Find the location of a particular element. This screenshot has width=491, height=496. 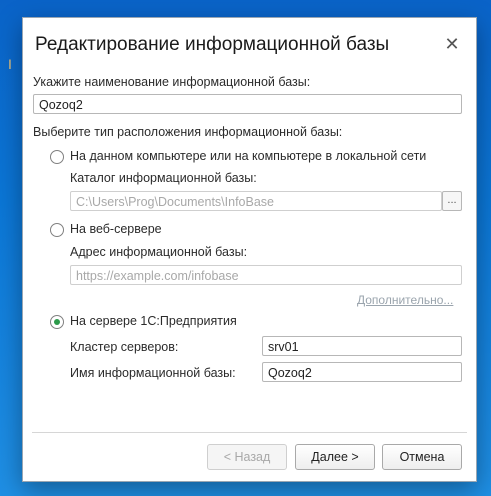

cancel-button: Отмена is located at coordinates (422, 457).